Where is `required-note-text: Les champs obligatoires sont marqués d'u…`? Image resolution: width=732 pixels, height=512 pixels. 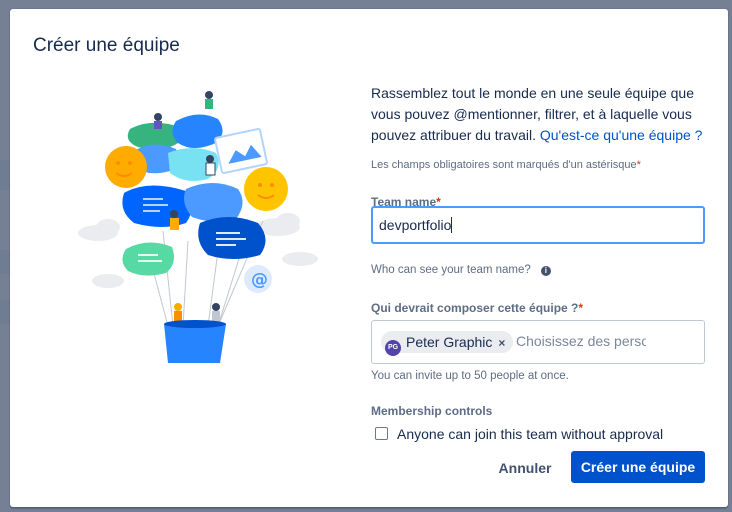
required-note-text: Les champs obligatoires sont marqués d'u… is located at coordinates (504, 165).